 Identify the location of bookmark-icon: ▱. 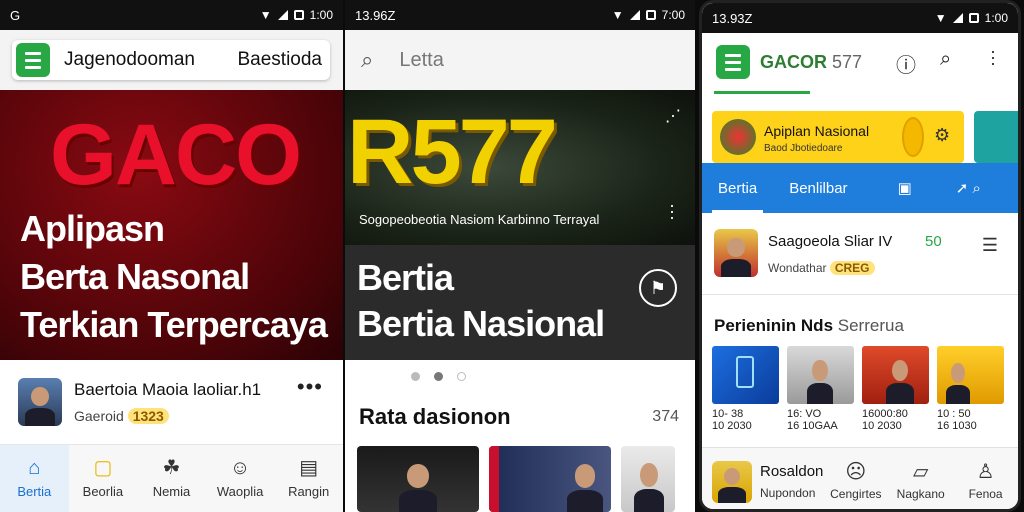
(921, 472).